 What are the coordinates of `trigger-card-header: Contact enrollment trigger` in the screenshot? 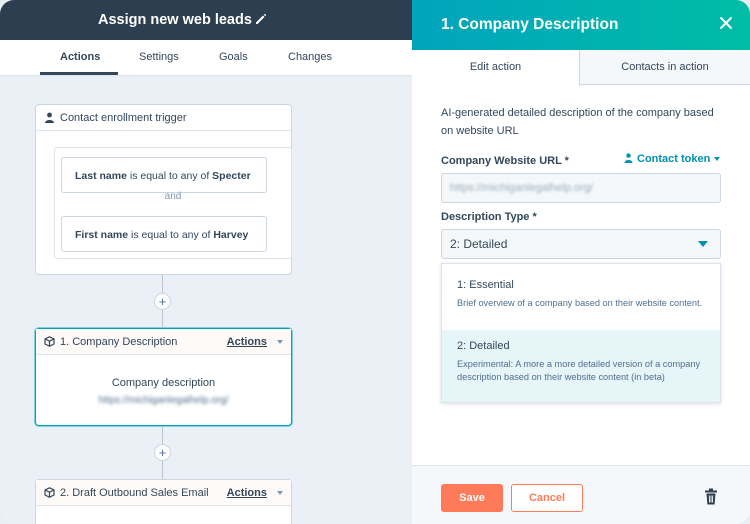 It's located at (163, 118).